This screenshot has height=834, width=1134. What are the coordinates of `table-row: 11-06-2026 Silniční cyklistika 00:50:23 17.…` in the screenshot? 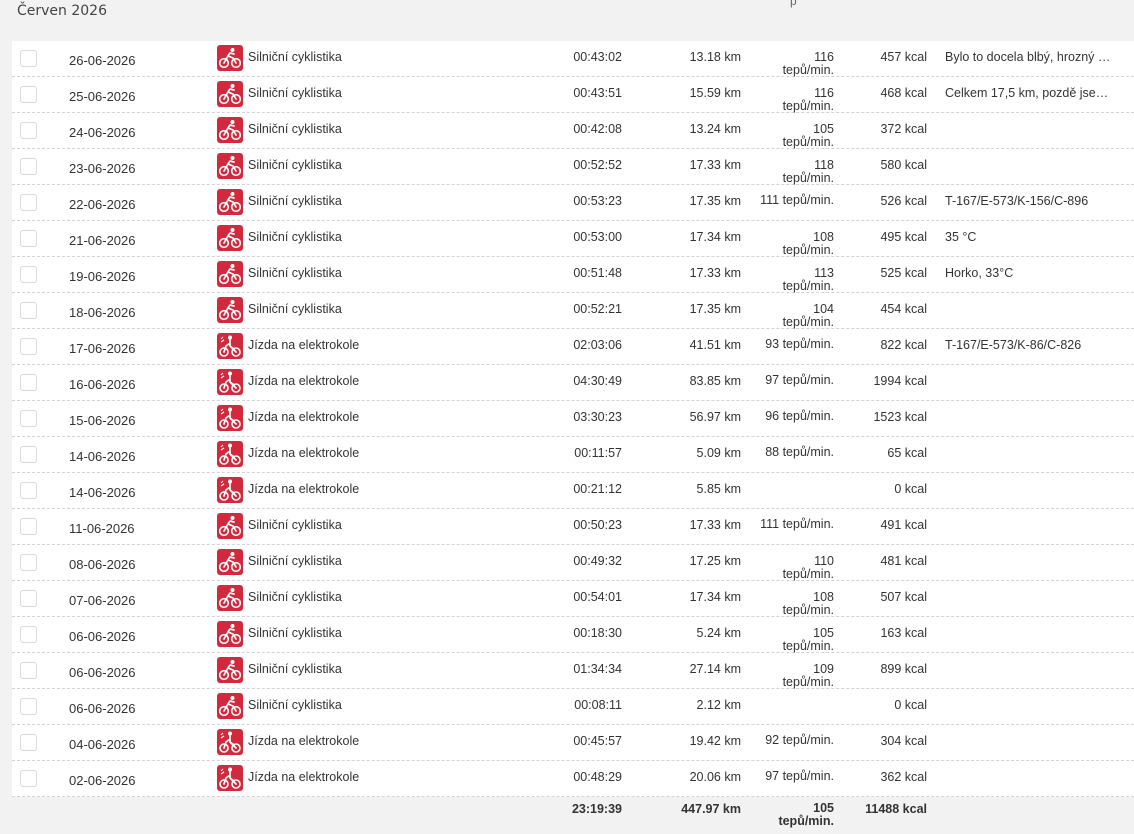 It's located at (573, 527).